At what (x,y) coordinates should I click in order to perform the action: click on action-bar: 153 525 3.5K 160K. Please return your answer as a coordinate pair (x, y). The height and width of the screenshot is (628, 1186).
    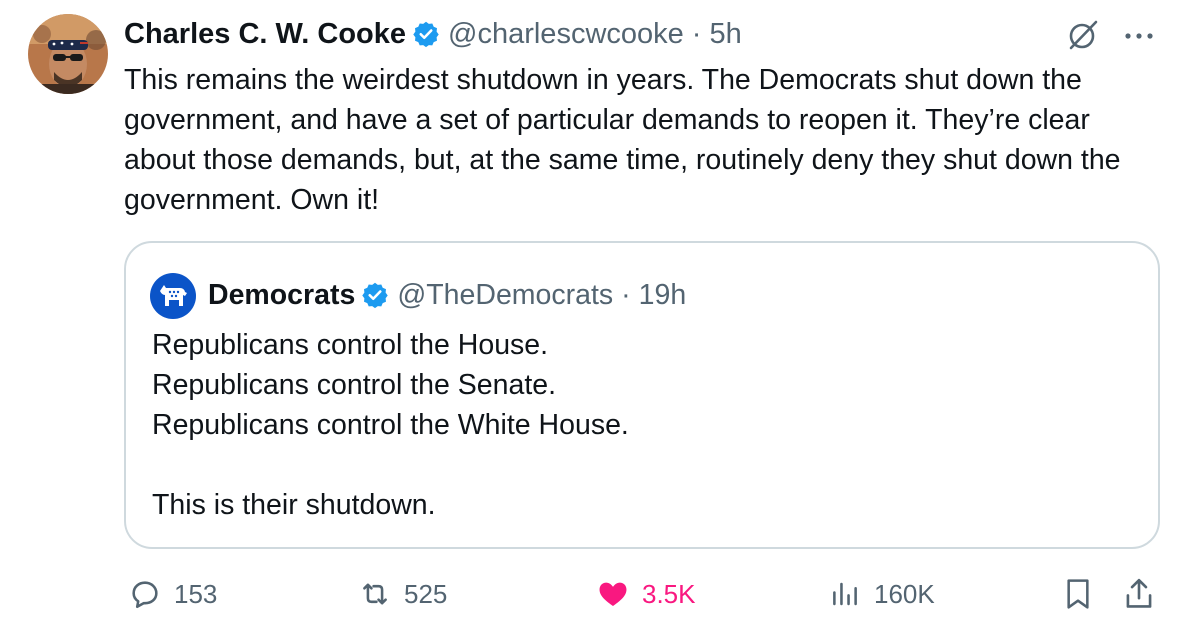
    Looking at the image, I should click on (593, 594).